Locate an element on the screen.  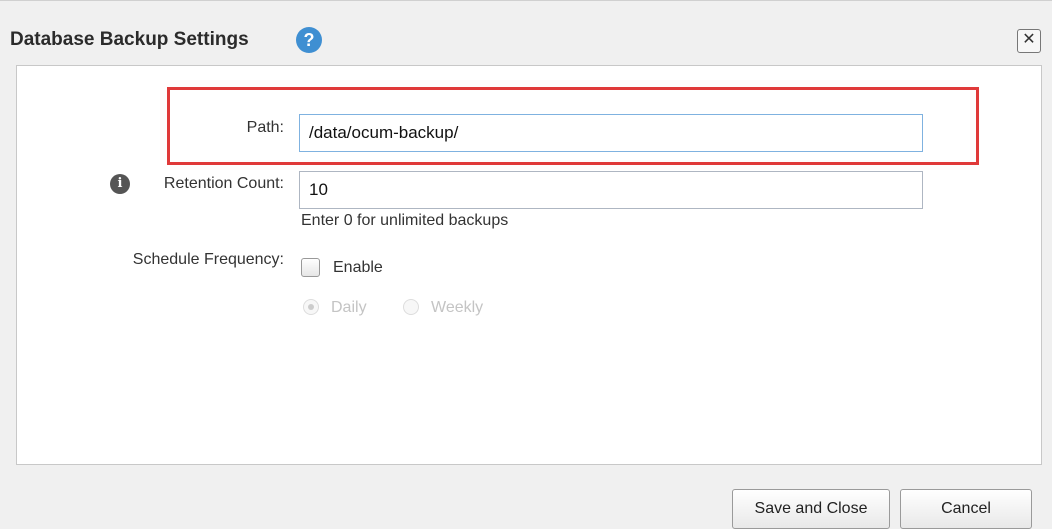
save-and-close-button: Save and Close is located at coordinates (811, 509).